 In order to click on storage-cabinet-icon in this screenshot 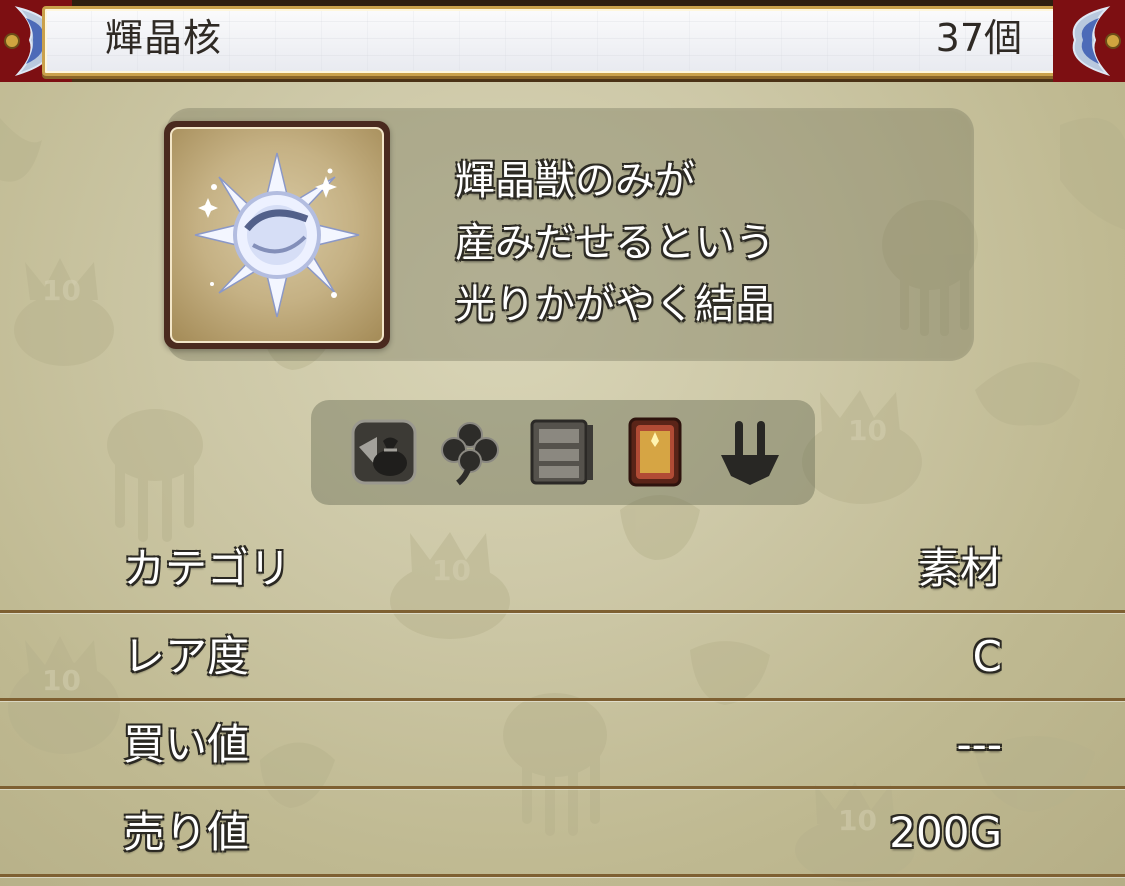, I will do `click(560, 452)`.